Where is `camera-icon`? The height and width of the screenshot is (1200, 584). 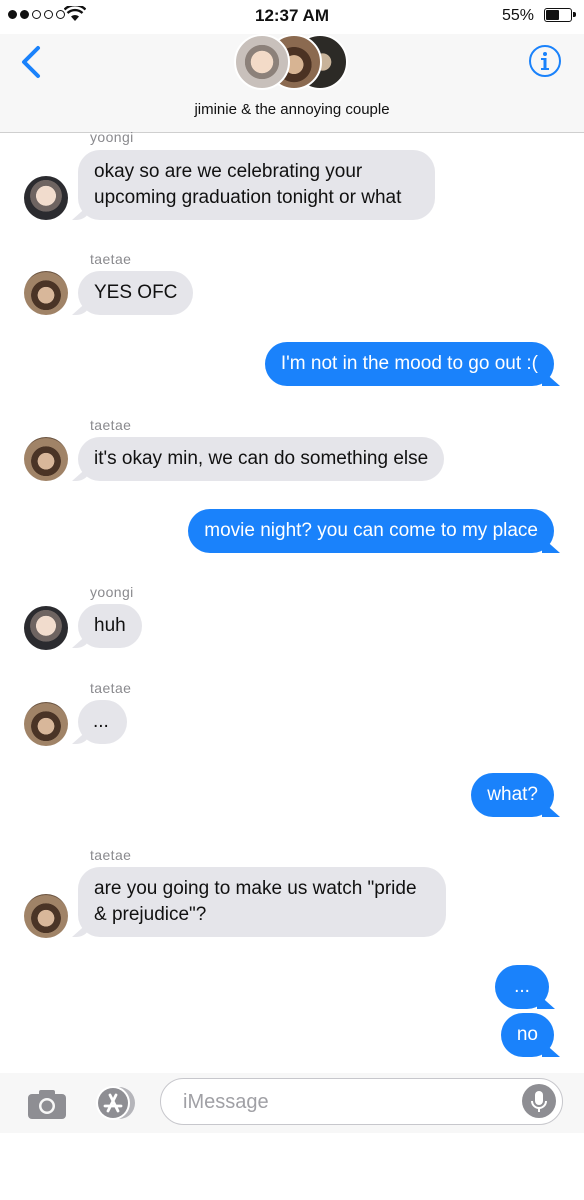 camera-icon is located at coordinates (47, 1104).